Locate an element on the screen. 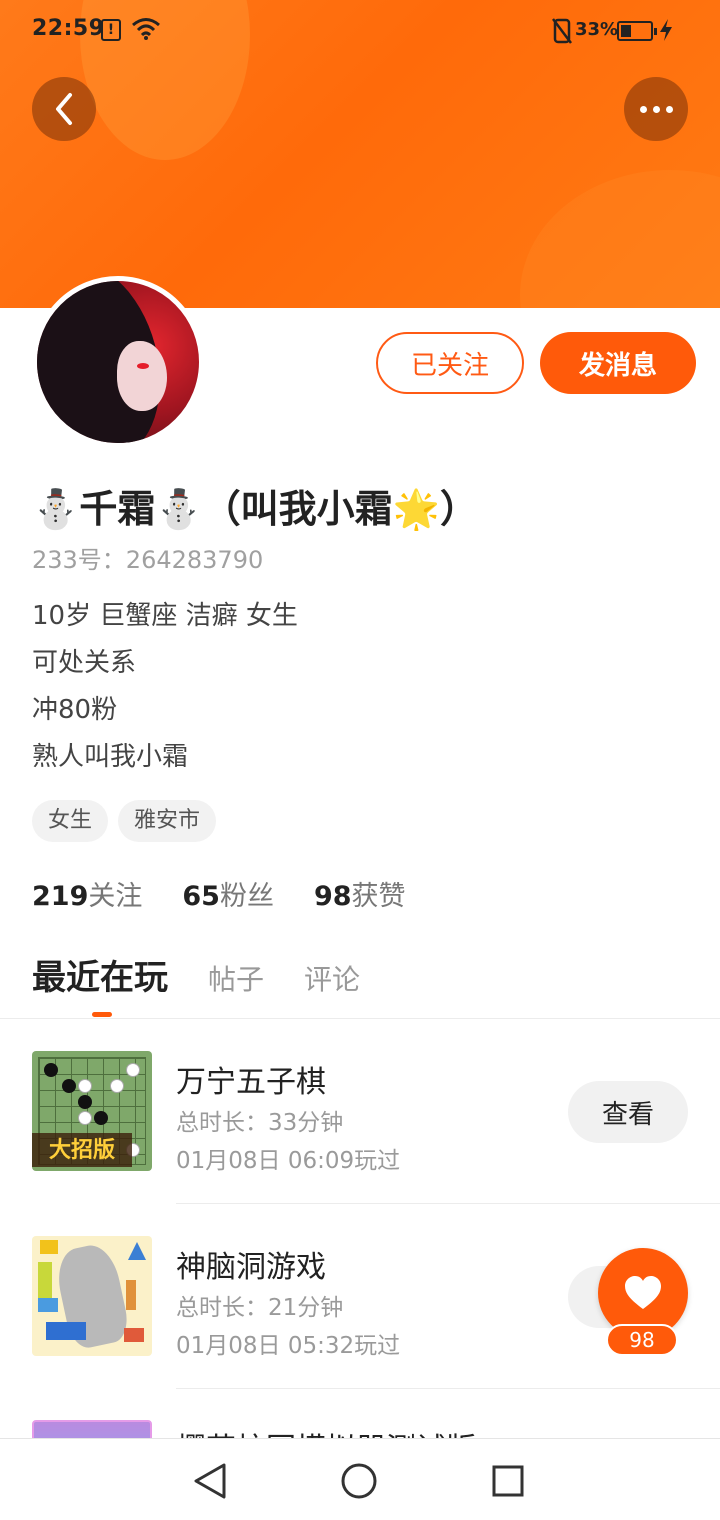 The height and width of the screenshot is (1520, 720). followers-count: 65 is located at coordinates (201, 896).